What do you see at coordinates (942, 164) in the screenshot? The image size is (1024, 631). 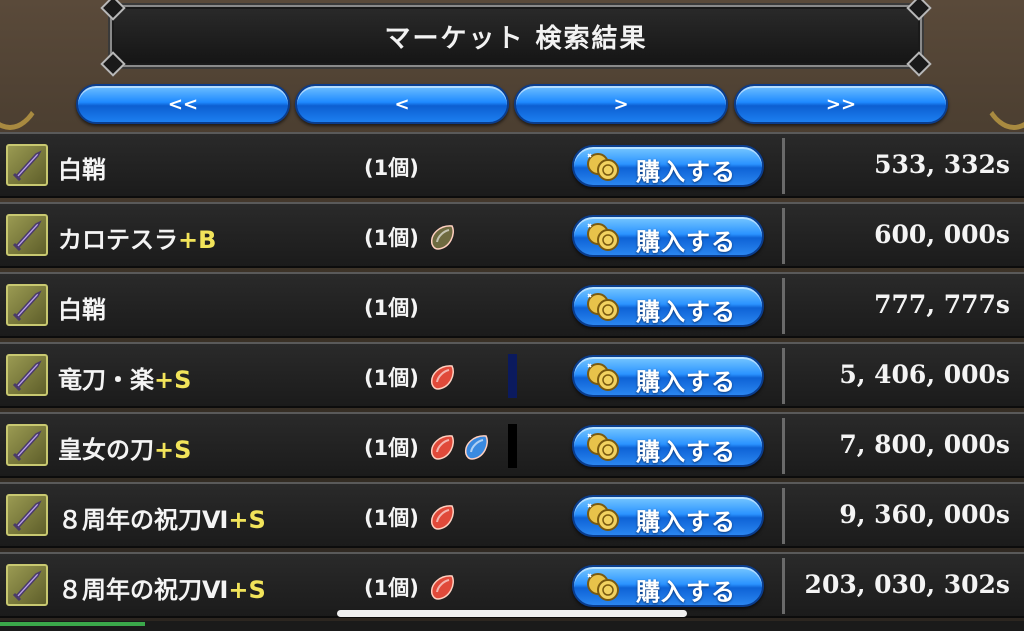 I see `item-price: 533, 332s` at bounding box center [942, 164].